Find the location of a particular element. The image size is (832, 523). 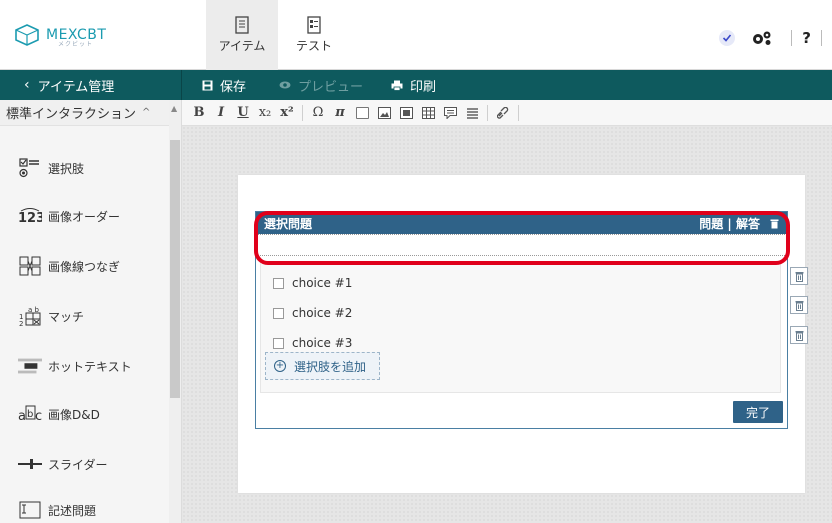

sidebar-title: 標準インタラクション is located at coordinates (71, 114).